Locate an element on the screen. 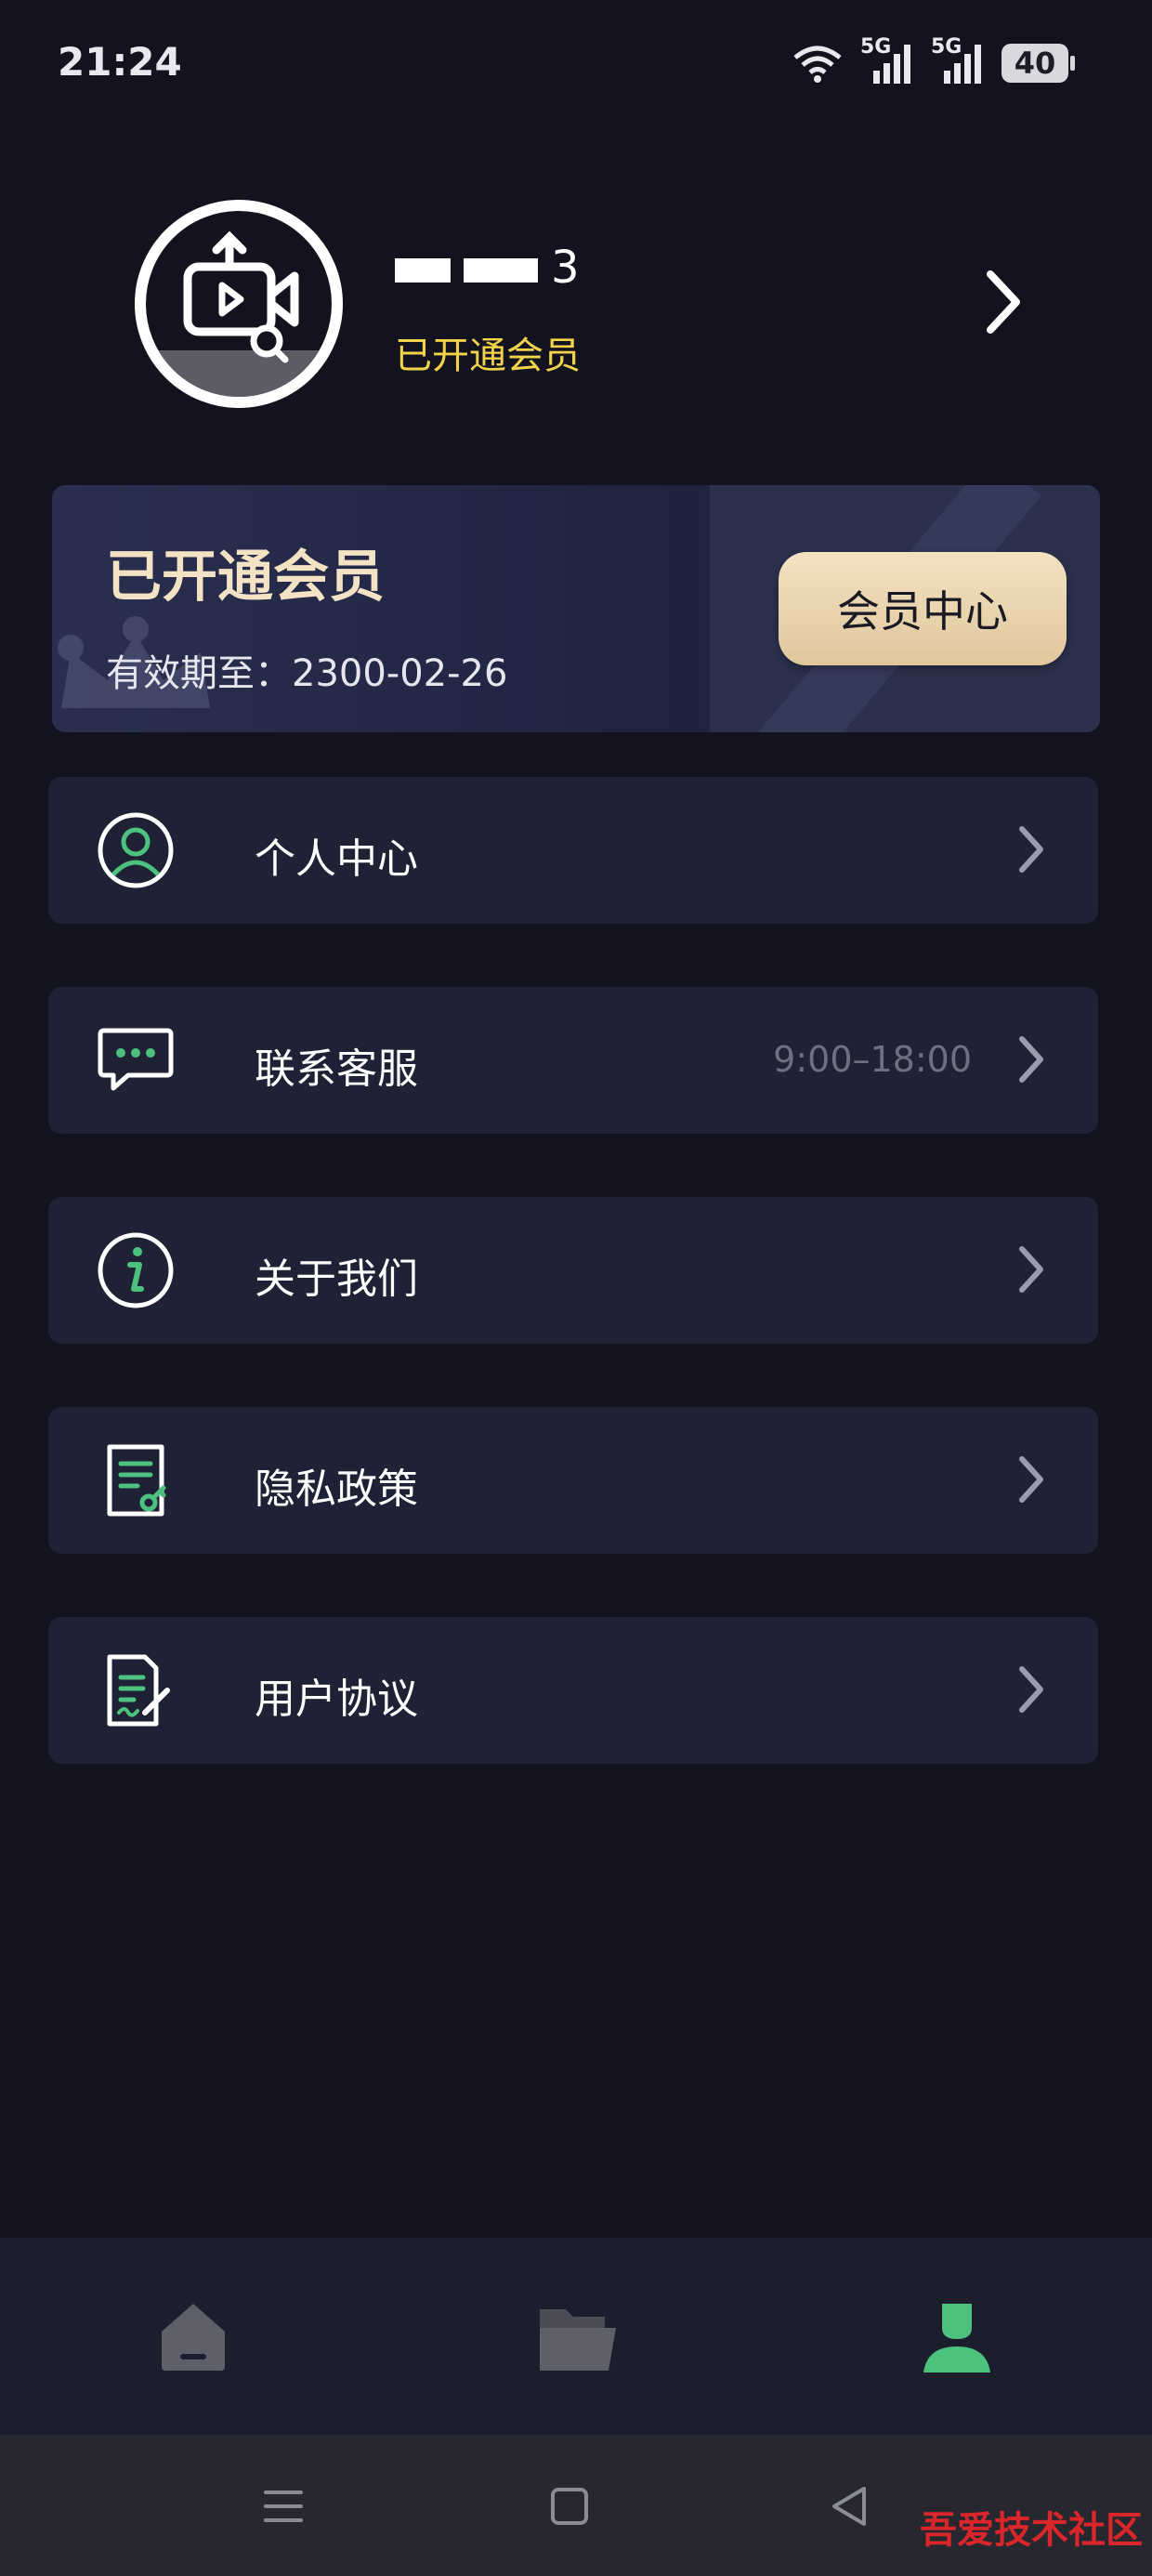 This screenshot has width=1152, height=2576. status-bar: 21:24 5G 5G 40 is located at coordinates (576, 69).